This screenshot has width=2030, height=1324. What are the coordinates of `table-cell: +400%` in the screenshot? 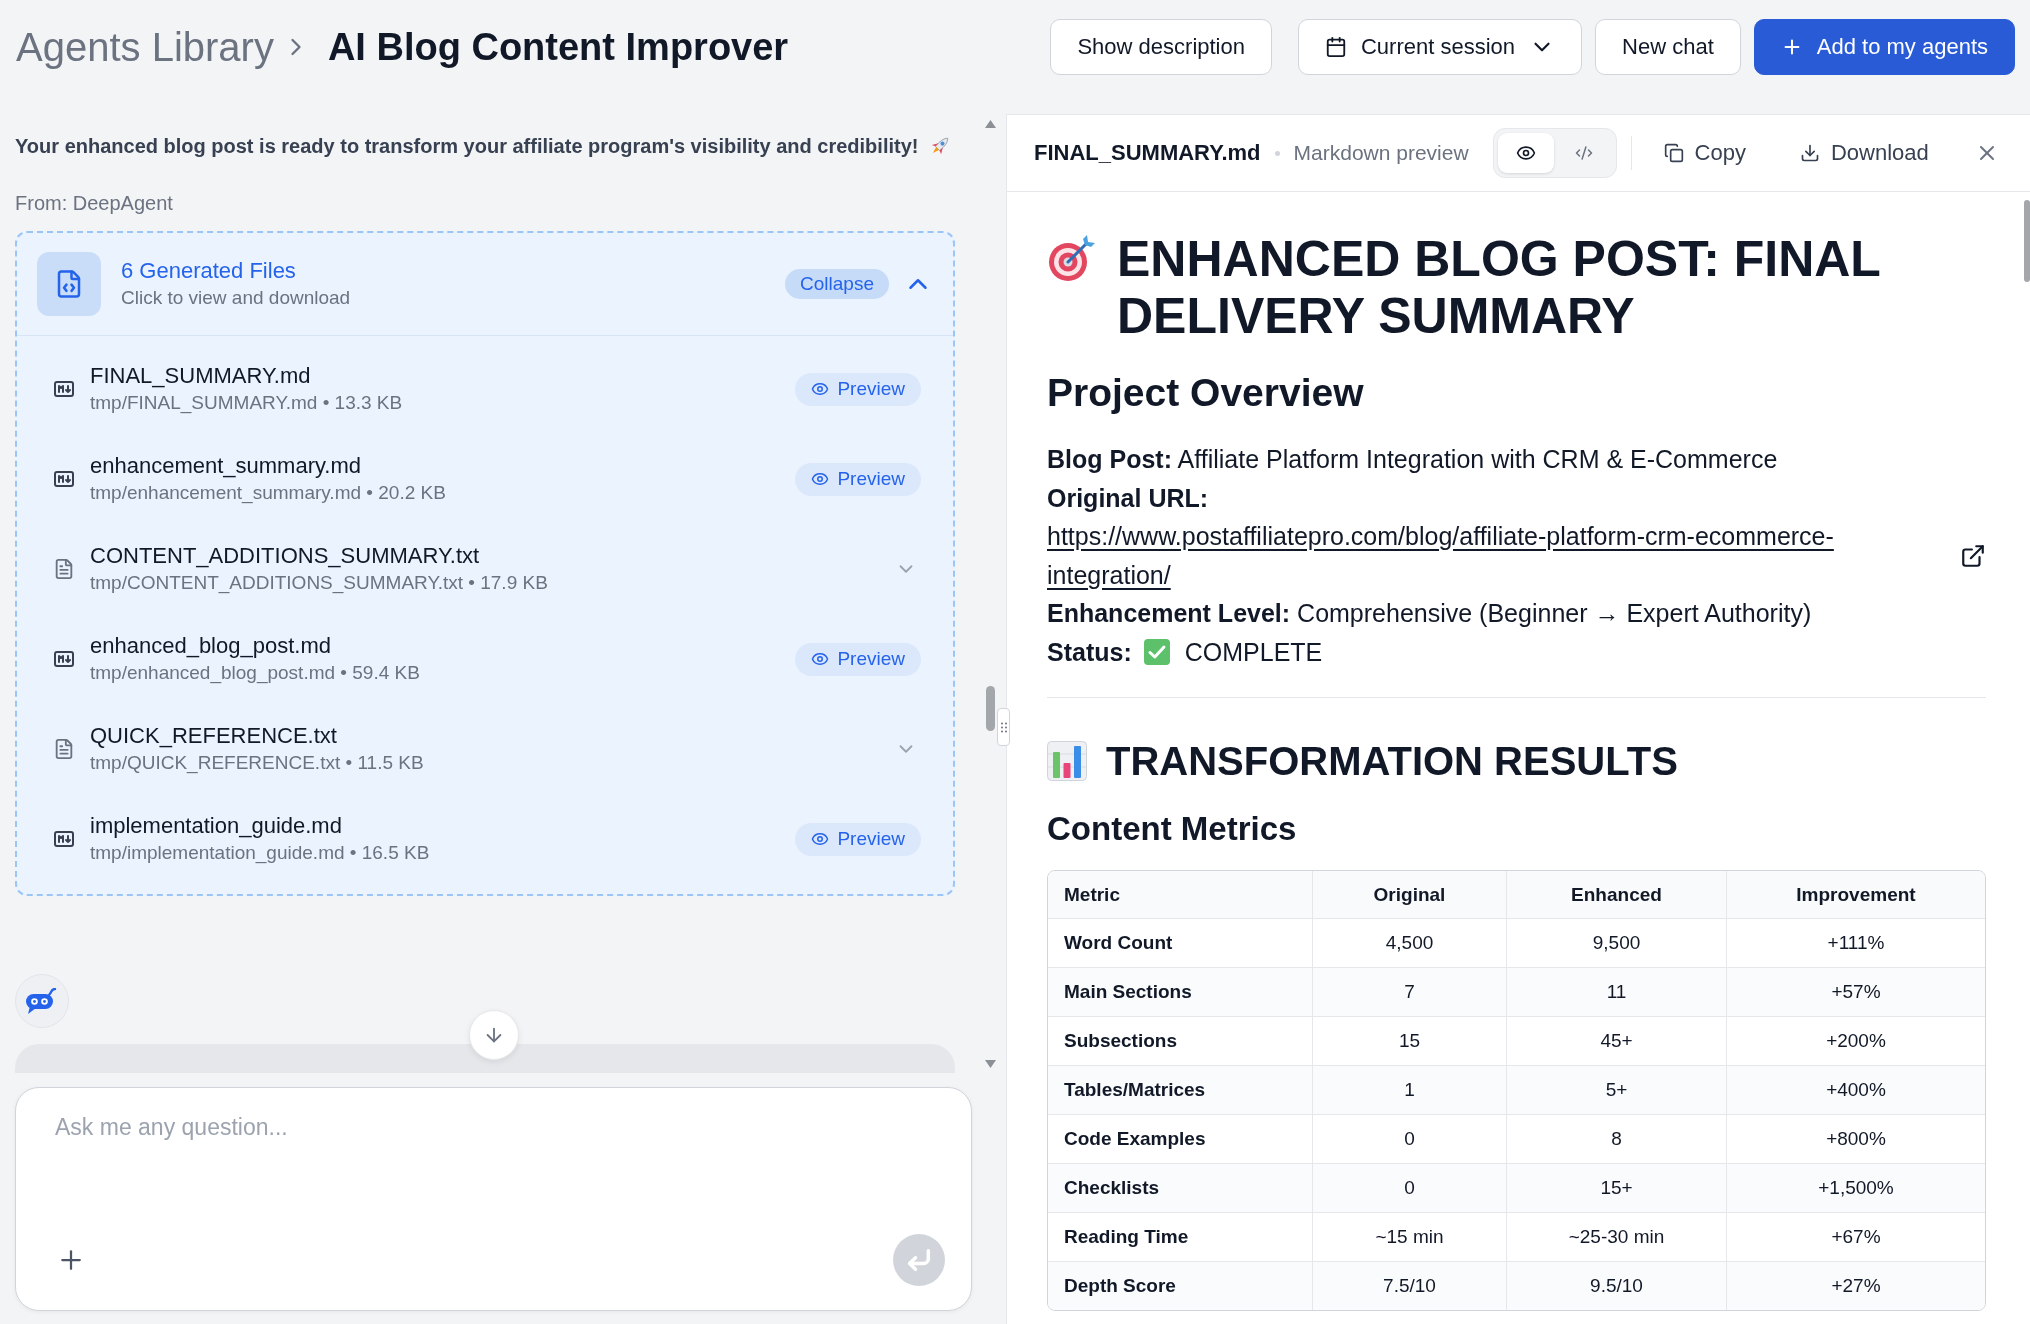 It's located at (1855, 1089).